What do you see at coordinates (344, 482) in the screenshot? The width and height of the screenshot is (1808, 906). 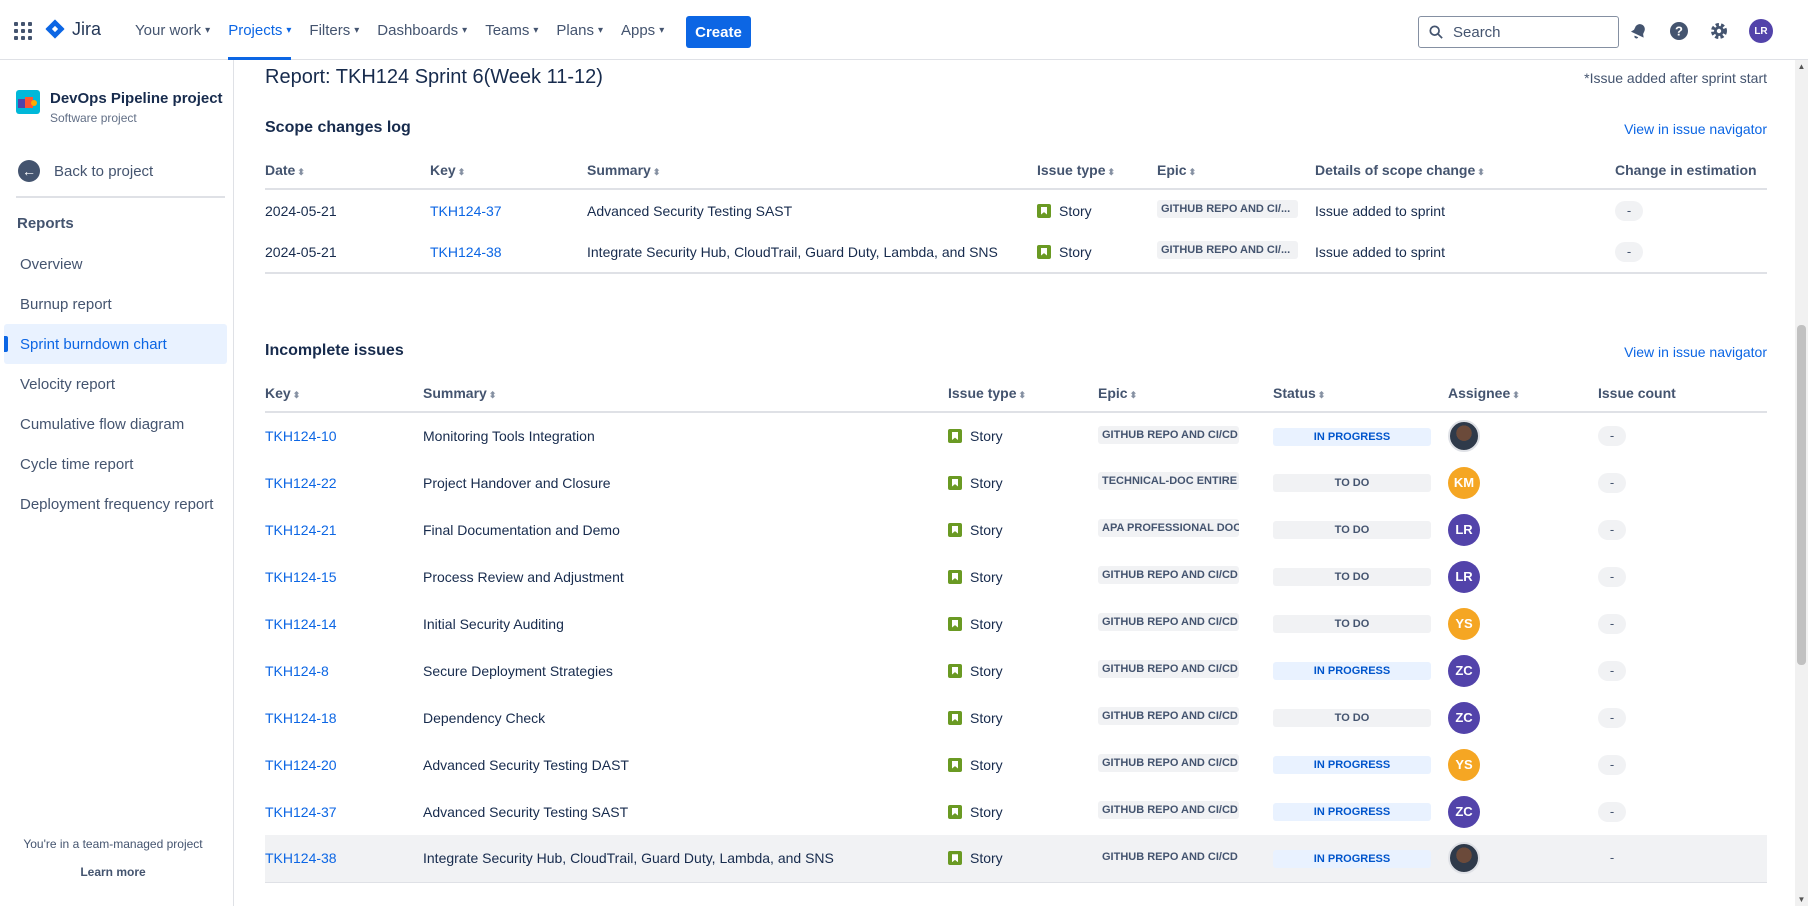 I see `issue-key-link: TKH124-22` at bounding box center [344, 482].